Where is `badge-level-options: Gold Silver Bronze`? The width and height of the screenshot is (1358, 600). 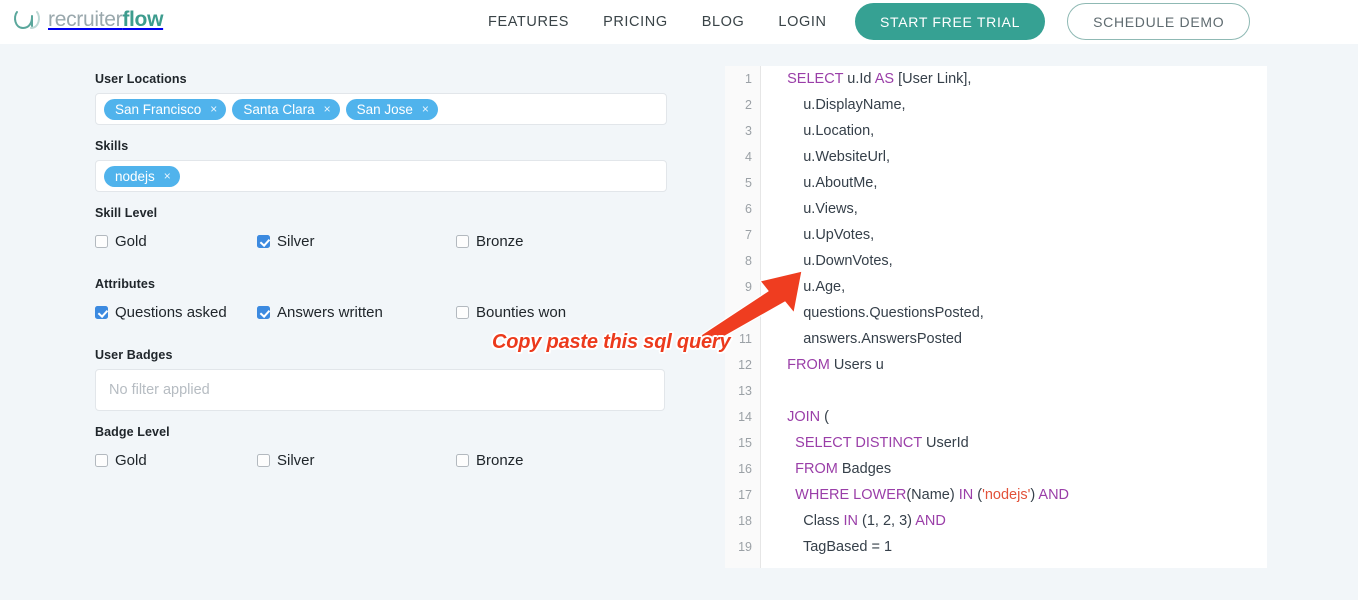 badge-level-options: Gold Silver Bronze is located at coordinates (381, 460).